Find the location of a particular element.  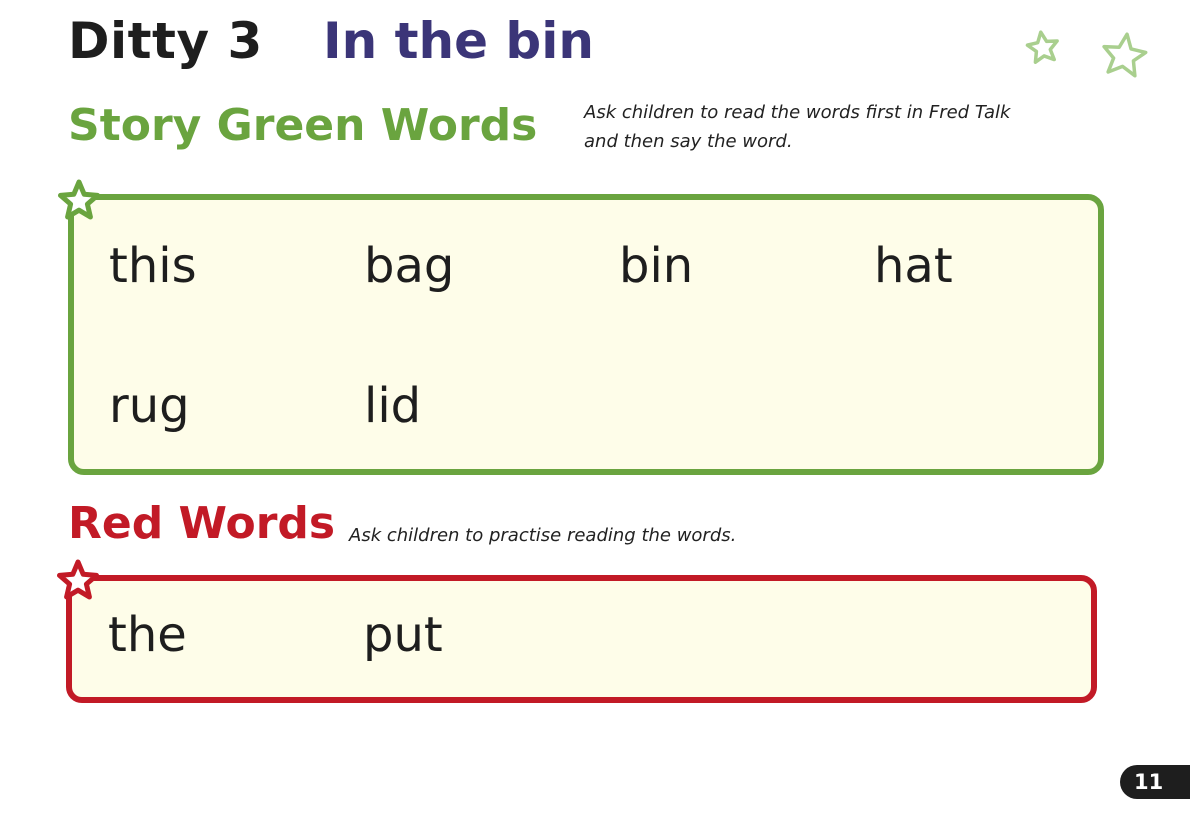

decorative-stars is located at coordinates (1086, 54).